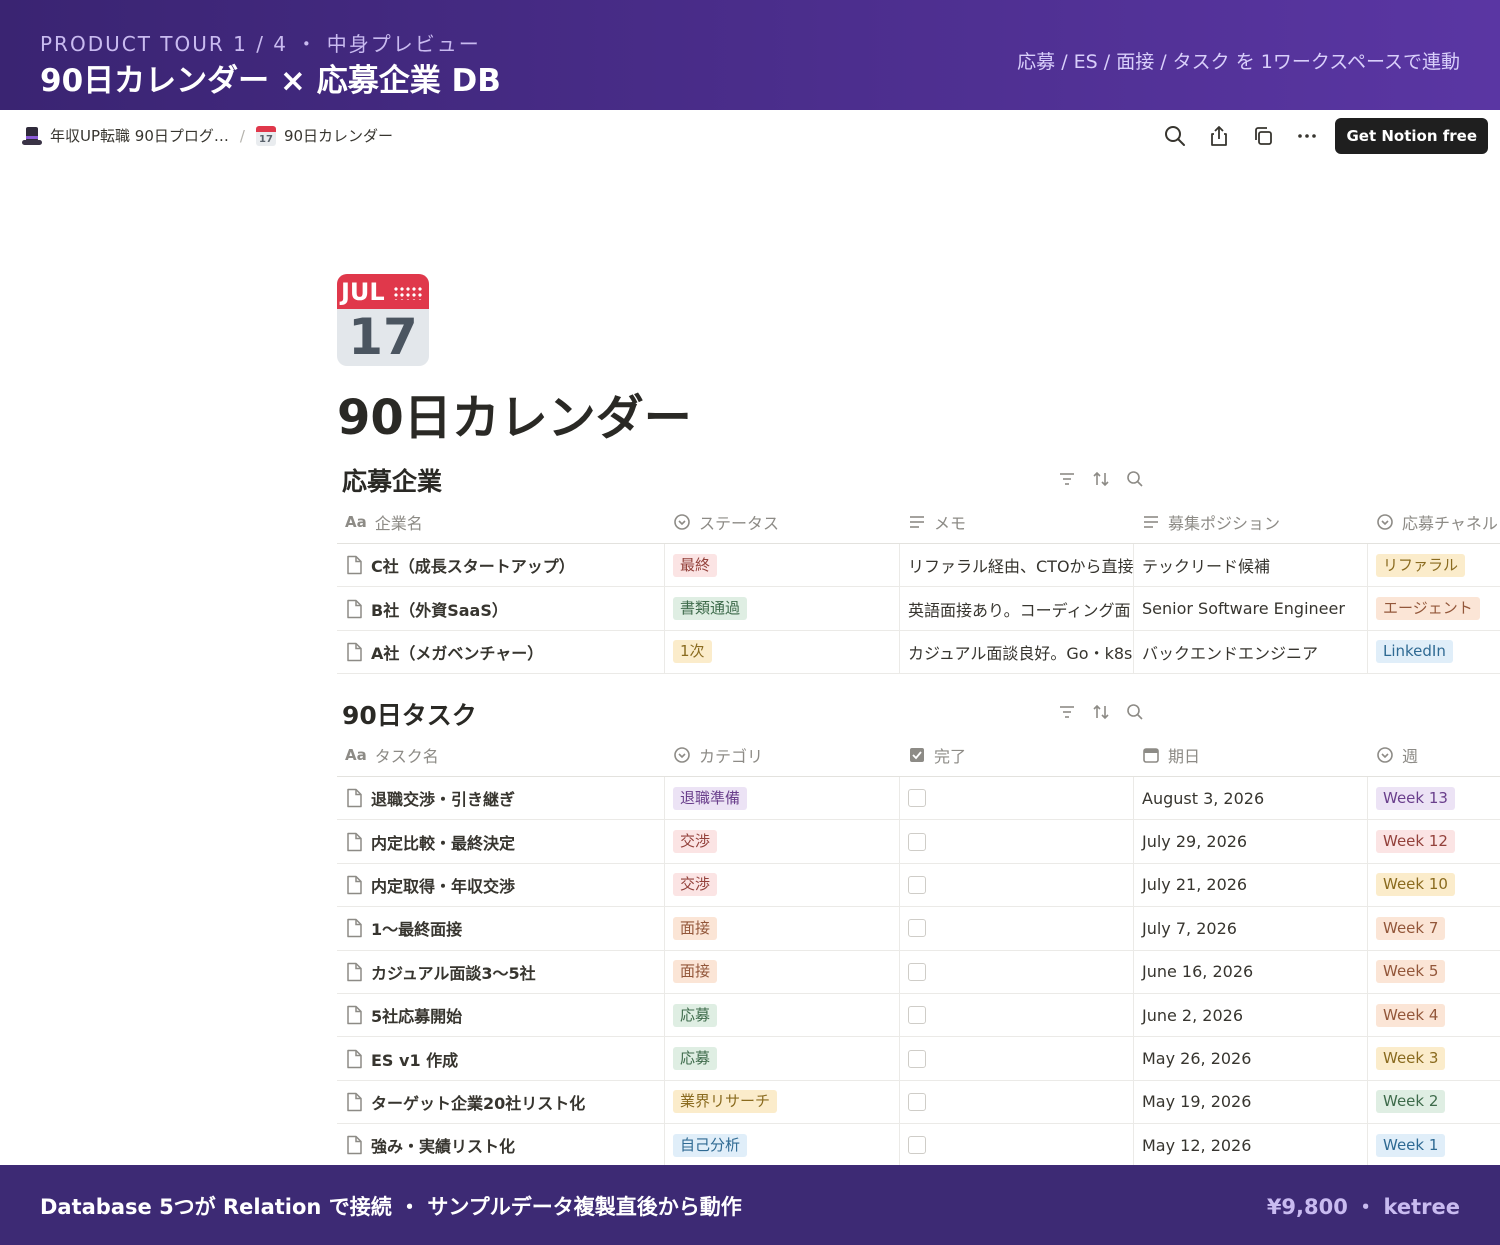  I want to click on memo-cell: 英語面接あり。コーディング面, so click(1017, 608).